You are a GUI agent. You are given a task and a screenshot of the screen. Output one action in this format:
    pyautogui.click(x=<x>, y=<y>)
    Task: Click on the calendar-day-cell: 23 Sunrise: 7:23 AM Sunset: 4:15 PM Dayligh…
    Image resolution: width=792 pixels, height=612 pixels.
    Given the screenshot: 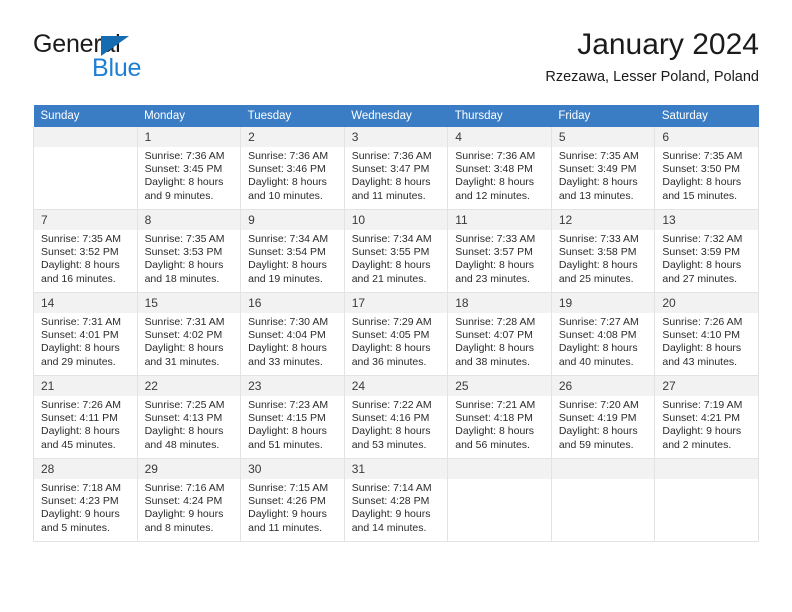 What is the action you would take?
    pyautogui.click(x=292, y=417)
    